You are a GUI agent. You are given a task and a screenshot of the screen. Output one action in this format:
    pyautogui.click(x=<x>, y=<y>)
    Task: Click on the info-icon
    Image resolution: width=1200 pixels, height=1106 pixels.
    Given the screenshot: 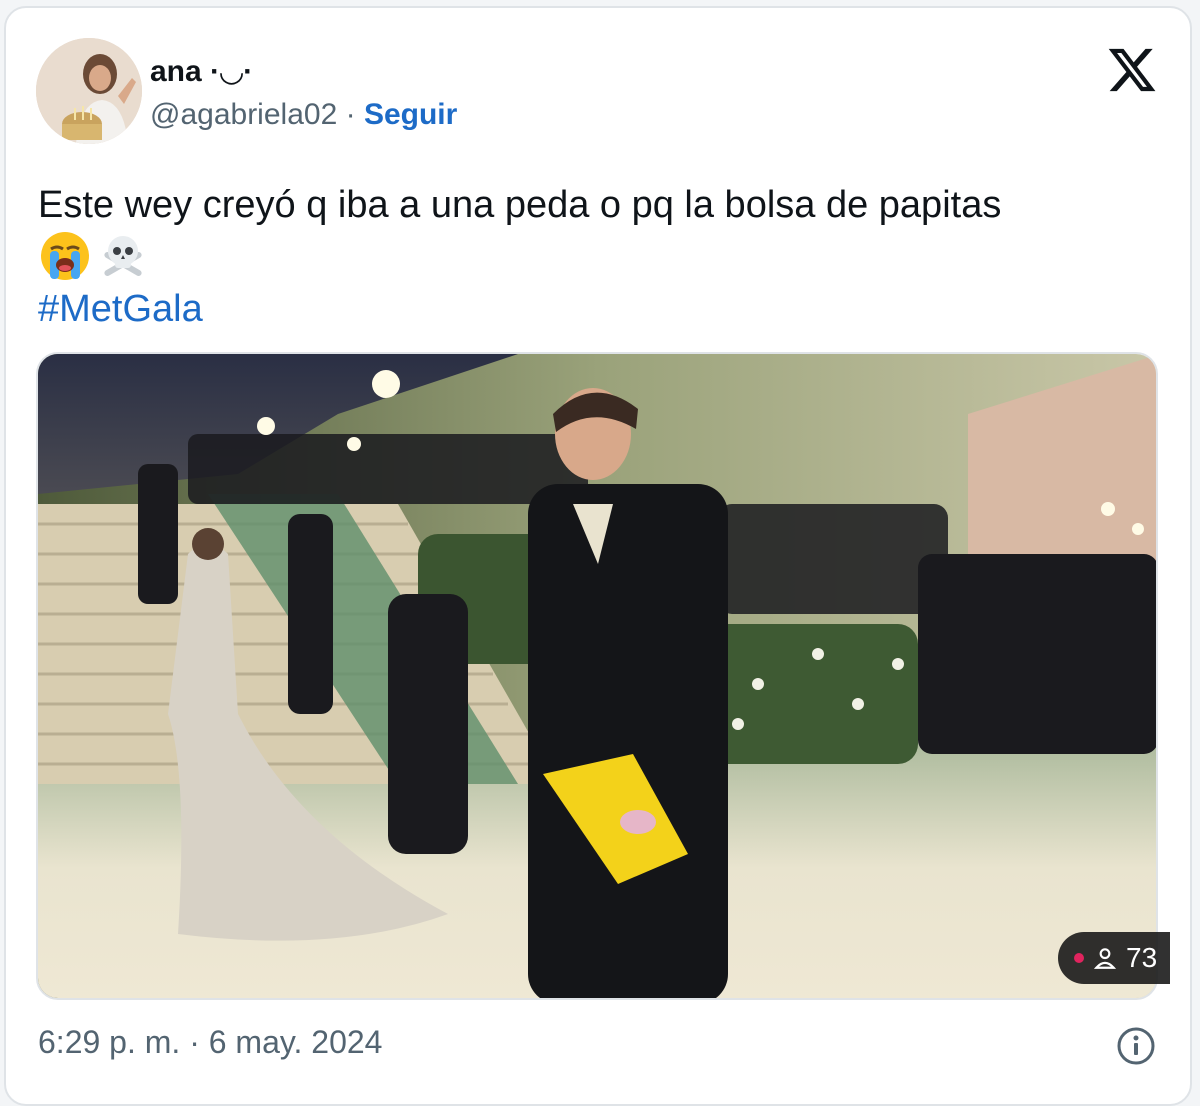 What is the action you would take?
    pyautogui.click(x=1136, y=1046)
    